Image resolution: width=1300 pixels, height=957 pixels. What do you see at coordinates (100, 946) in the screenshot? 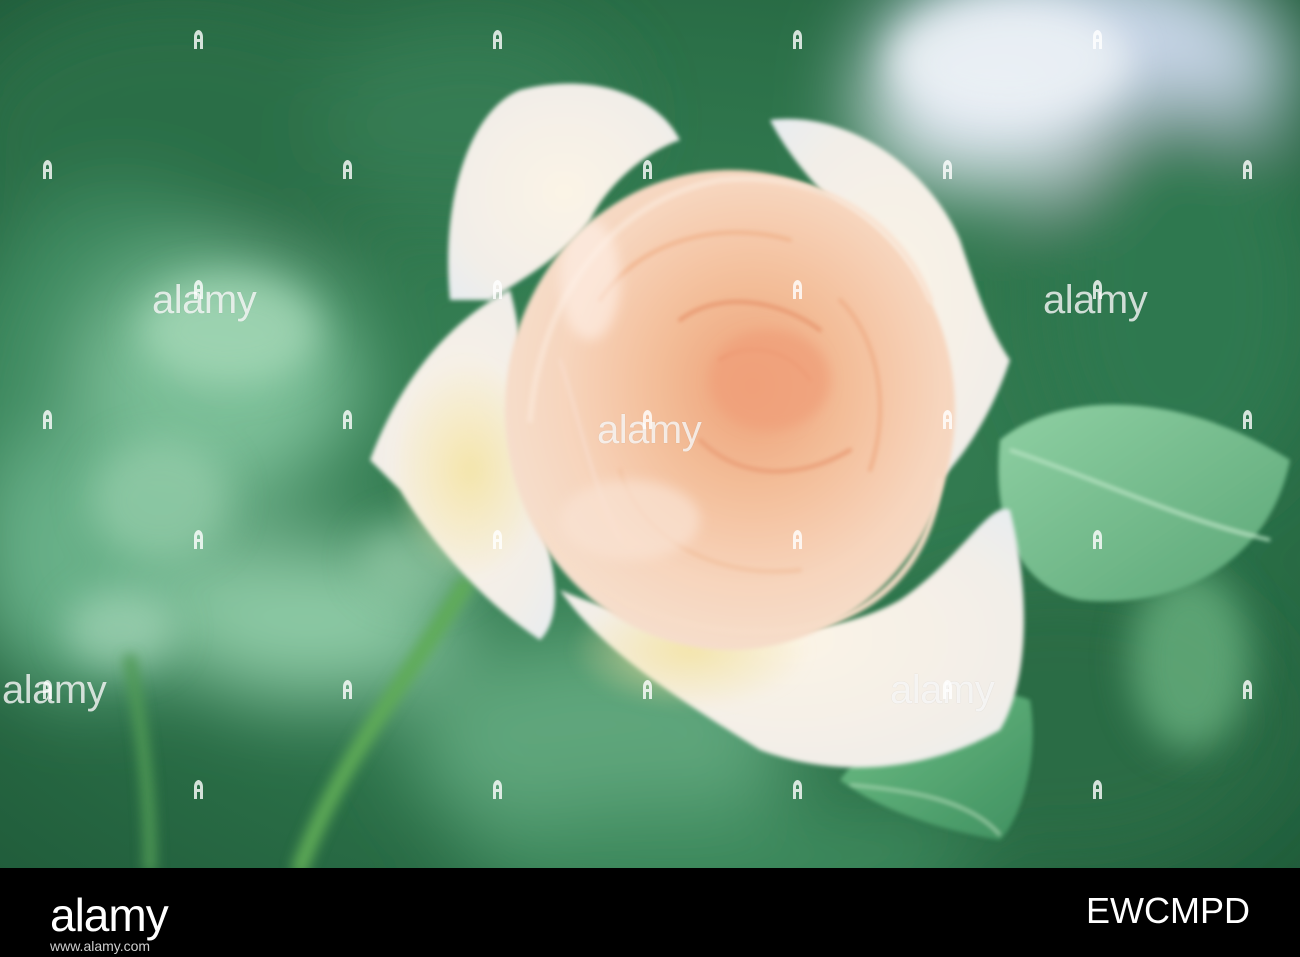
I see `alamy-url: www.alamy.com` at bounding box center [100, 946].